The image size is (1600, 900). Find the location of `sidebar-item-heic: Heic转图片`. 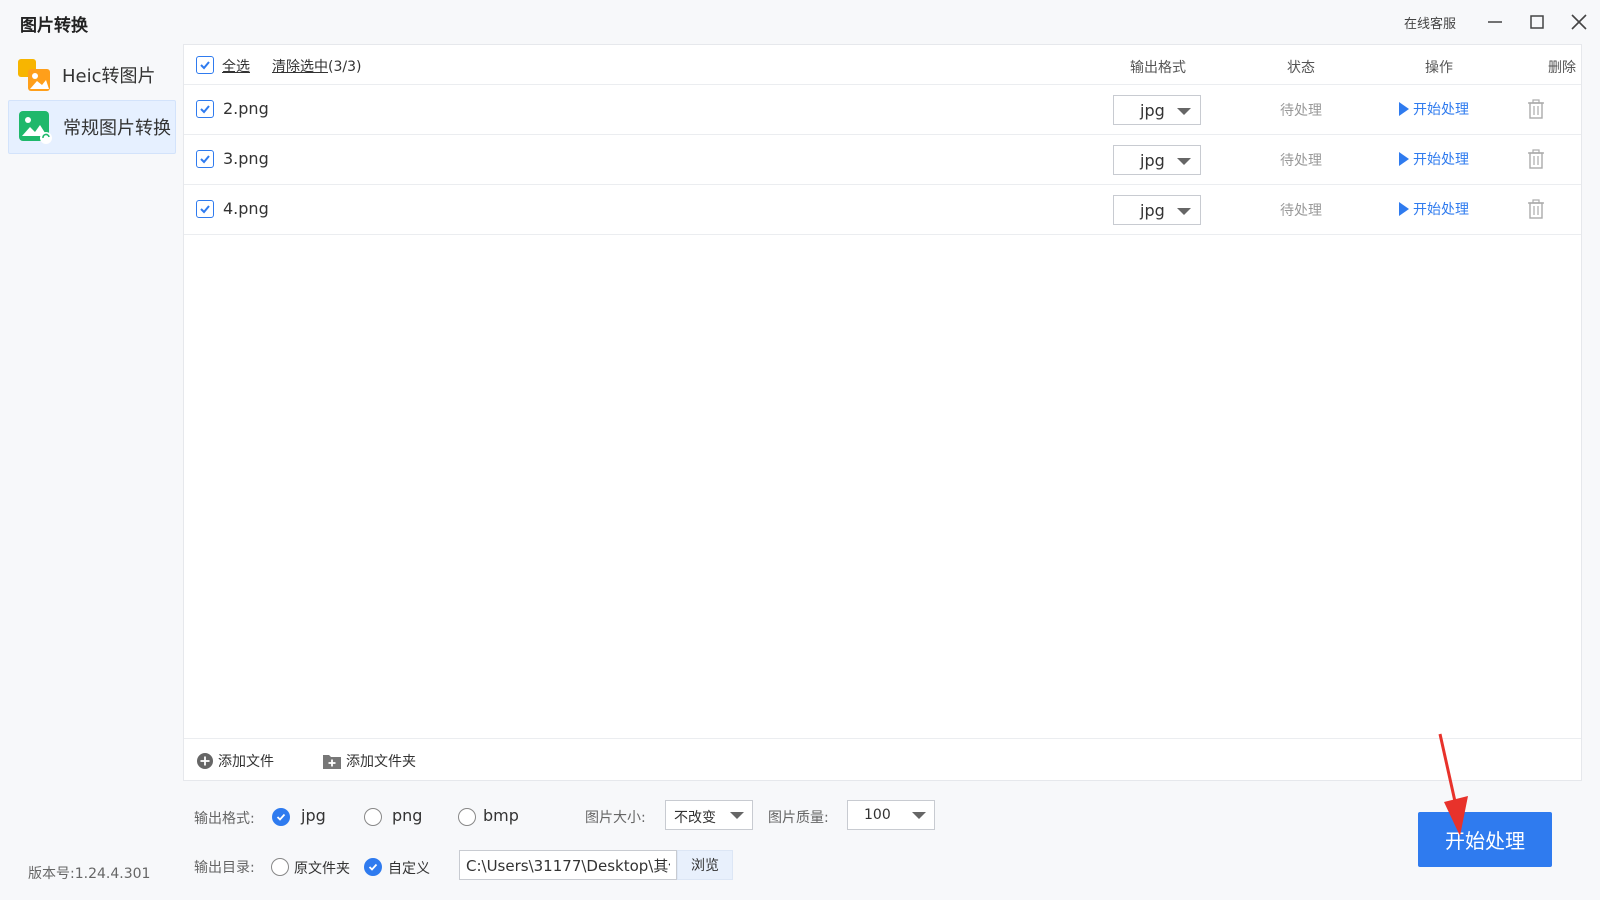

sidebar-item-heic: Heic转图片 is located at coordinates (92, 75).